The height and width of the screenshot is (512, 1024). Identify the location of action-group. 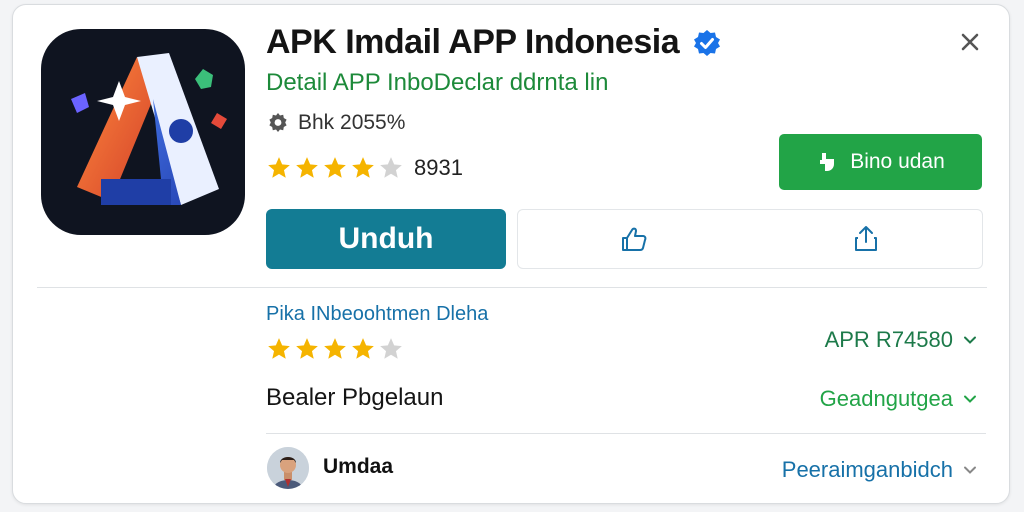
(750, 239).